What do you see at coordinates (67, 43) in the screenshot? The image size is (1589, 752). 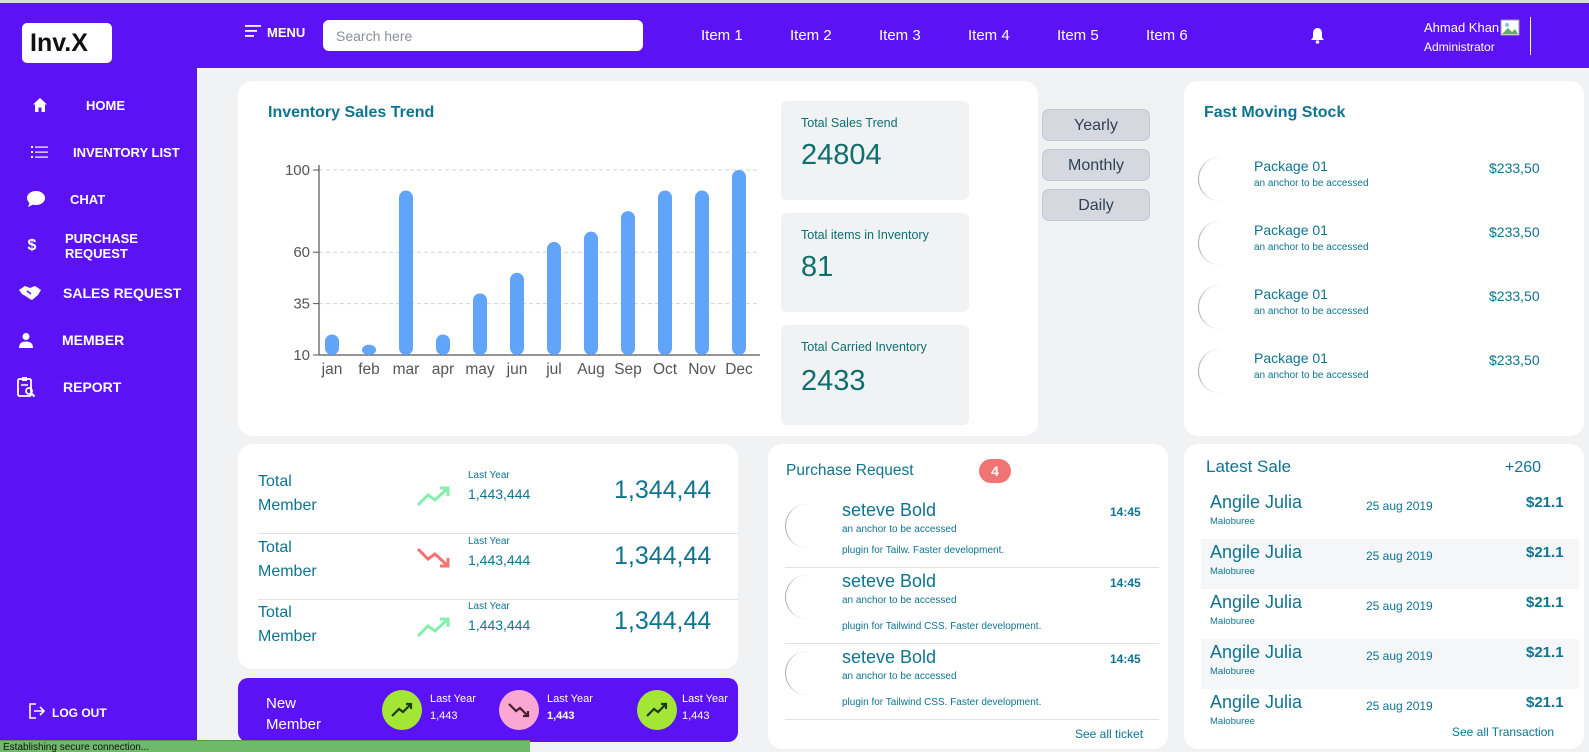 I see `app-logo: Inv.X` at bounding box center [67, 43].